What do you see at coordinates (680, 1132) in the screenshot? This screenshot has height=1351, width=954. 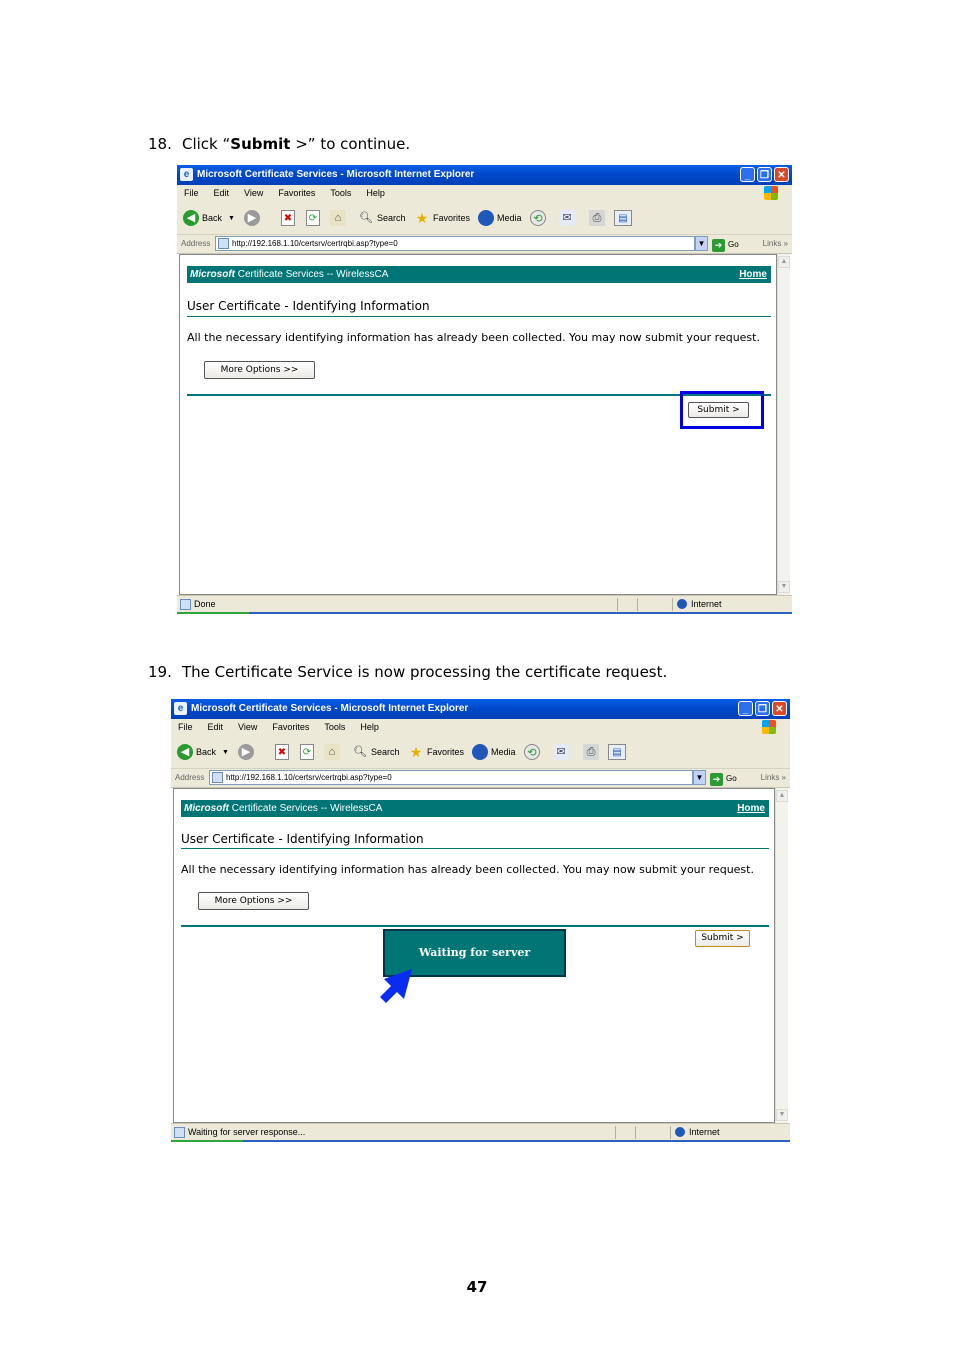 I see `globe-icon` at bounding box center [680, 1132].